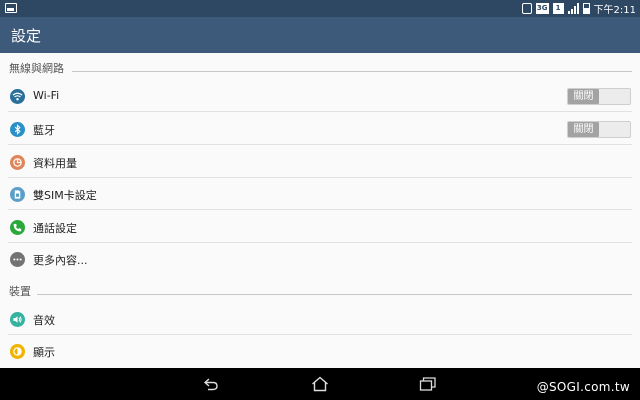 Image resolution: width=640 pixels, height=400 pixels. Describe the element at coordinates (17, 319) in the screenshot. I see `sound-icon` at that location.